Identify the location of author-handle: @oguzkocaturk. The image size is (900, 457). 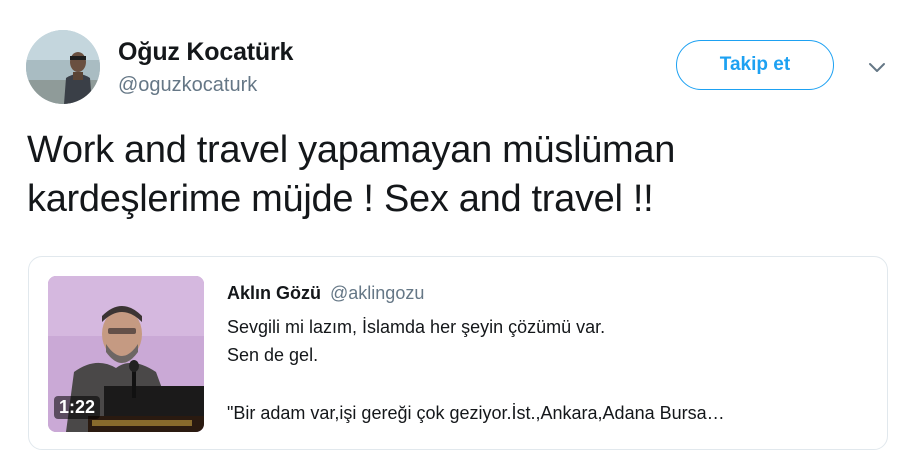
(187, 85).